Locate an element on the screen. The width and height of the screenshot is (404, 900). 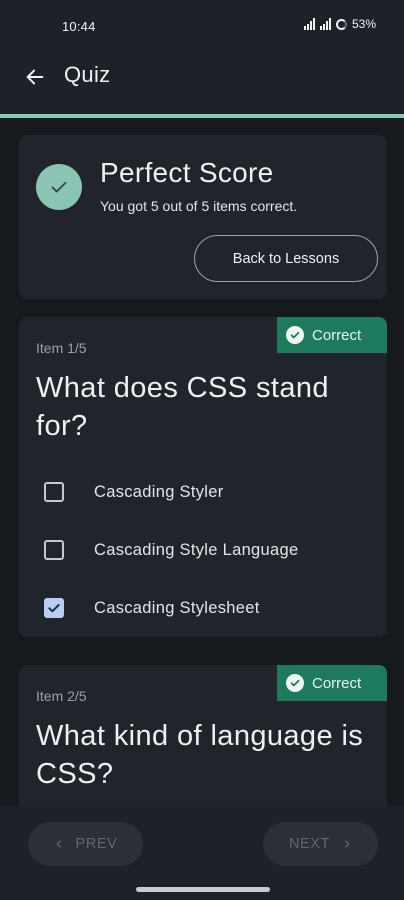
battery-icon is located at coordinates (341, 24).